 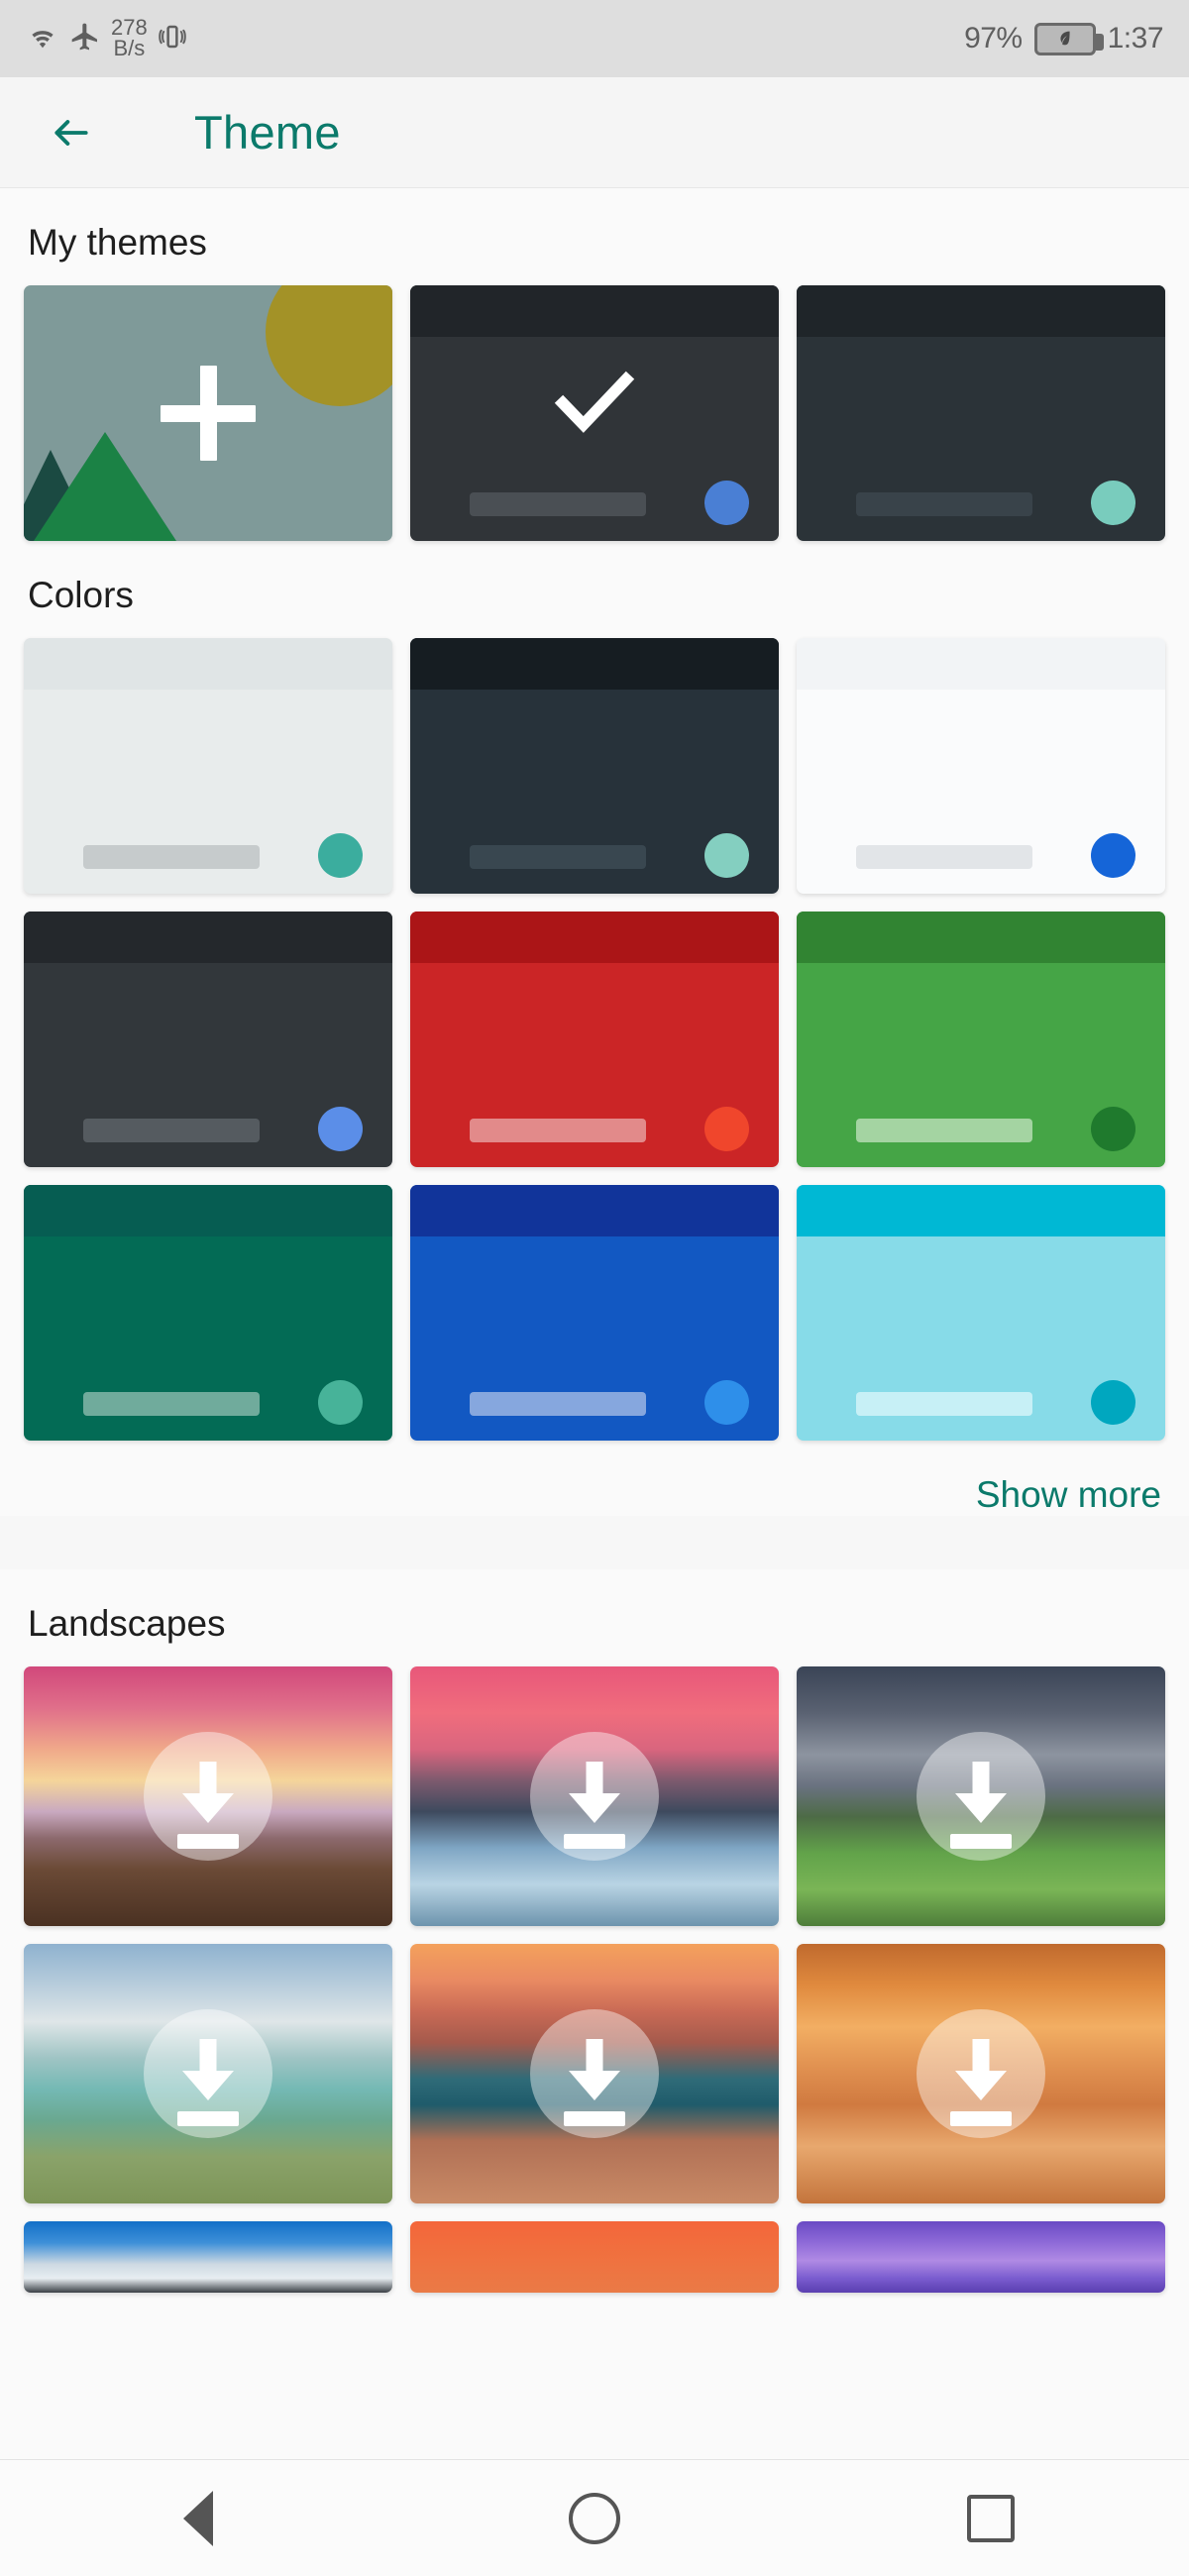 I want to click on theme-card-create-custom-theme, so click(x=208, y=413).